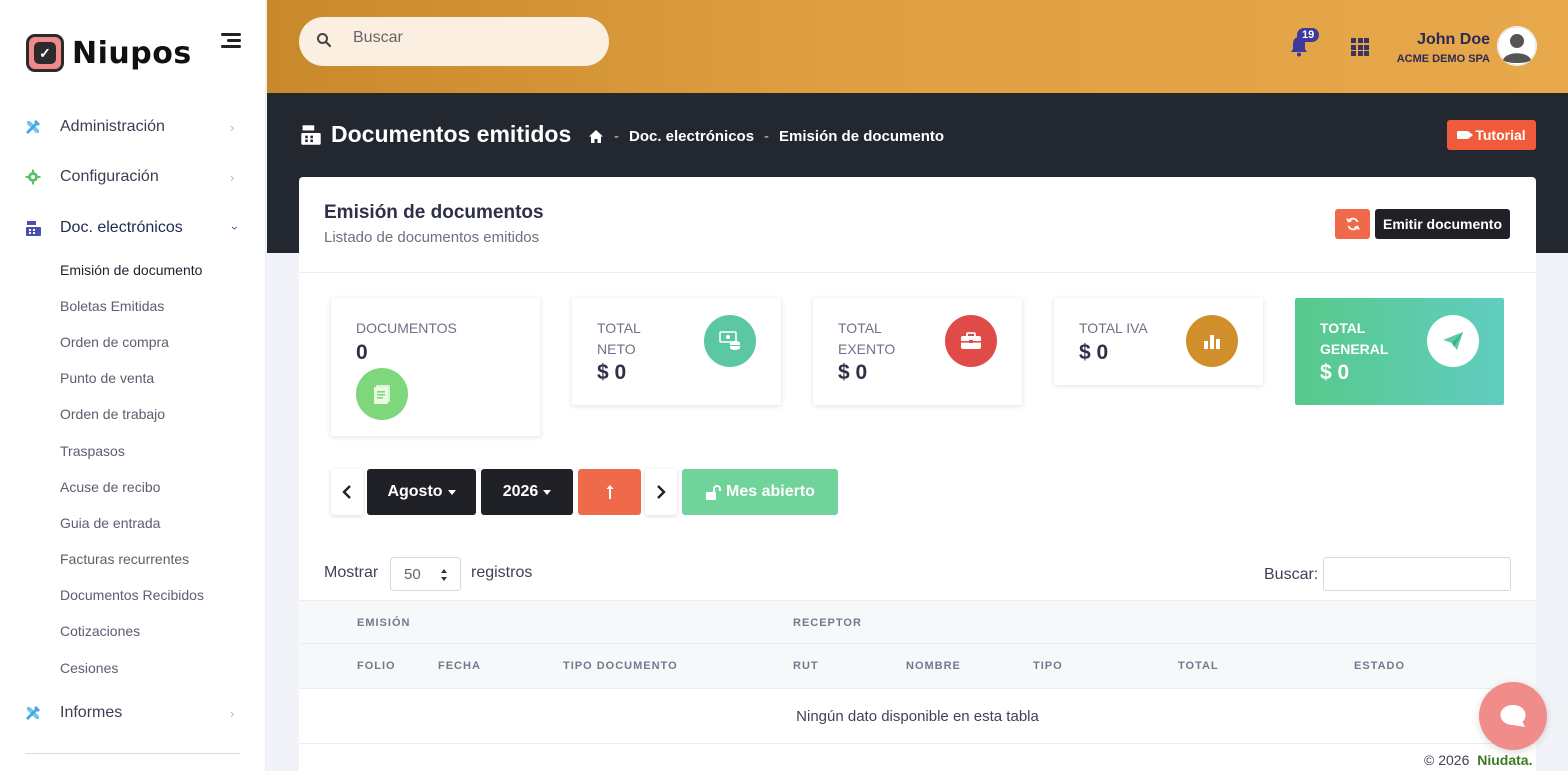 The image size is (1568, 771). I want to click on user-avatar-icon, so click(1517, 46).